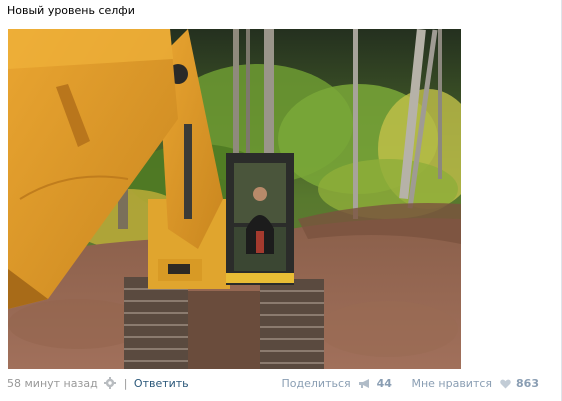 The width and height of the screenshot is (562, 401). What do you see at coordinates (316, 383) in the screenshot?
I see `share-label: Поделиться` at bounding box center [316, 383].